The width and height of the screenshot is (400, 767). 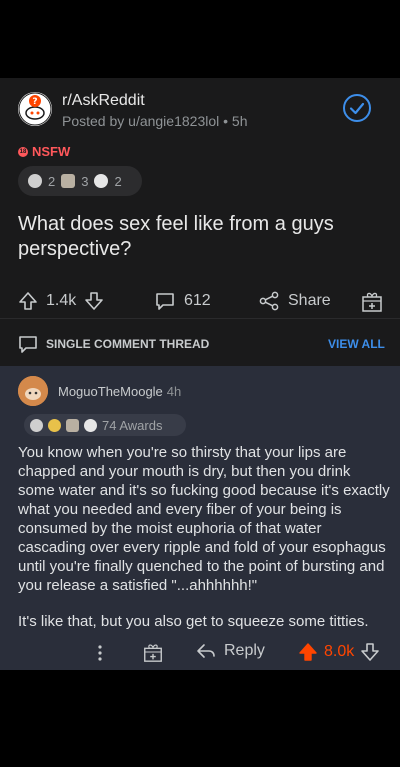 I want to click on comment-awards: 74 Awards, so click(x=105, y=425).